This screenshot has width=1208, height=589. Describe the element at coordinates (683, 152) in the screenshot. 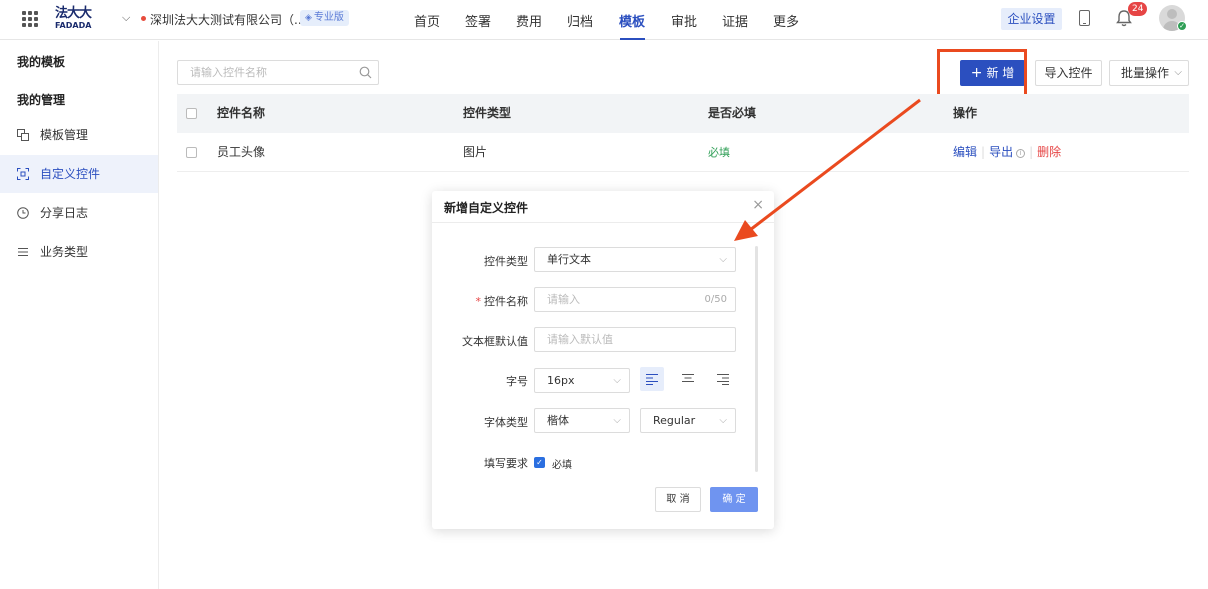

I see `table-row: 员工头像 图片 必填 编辑 | 导出 i | 删除` at that location.